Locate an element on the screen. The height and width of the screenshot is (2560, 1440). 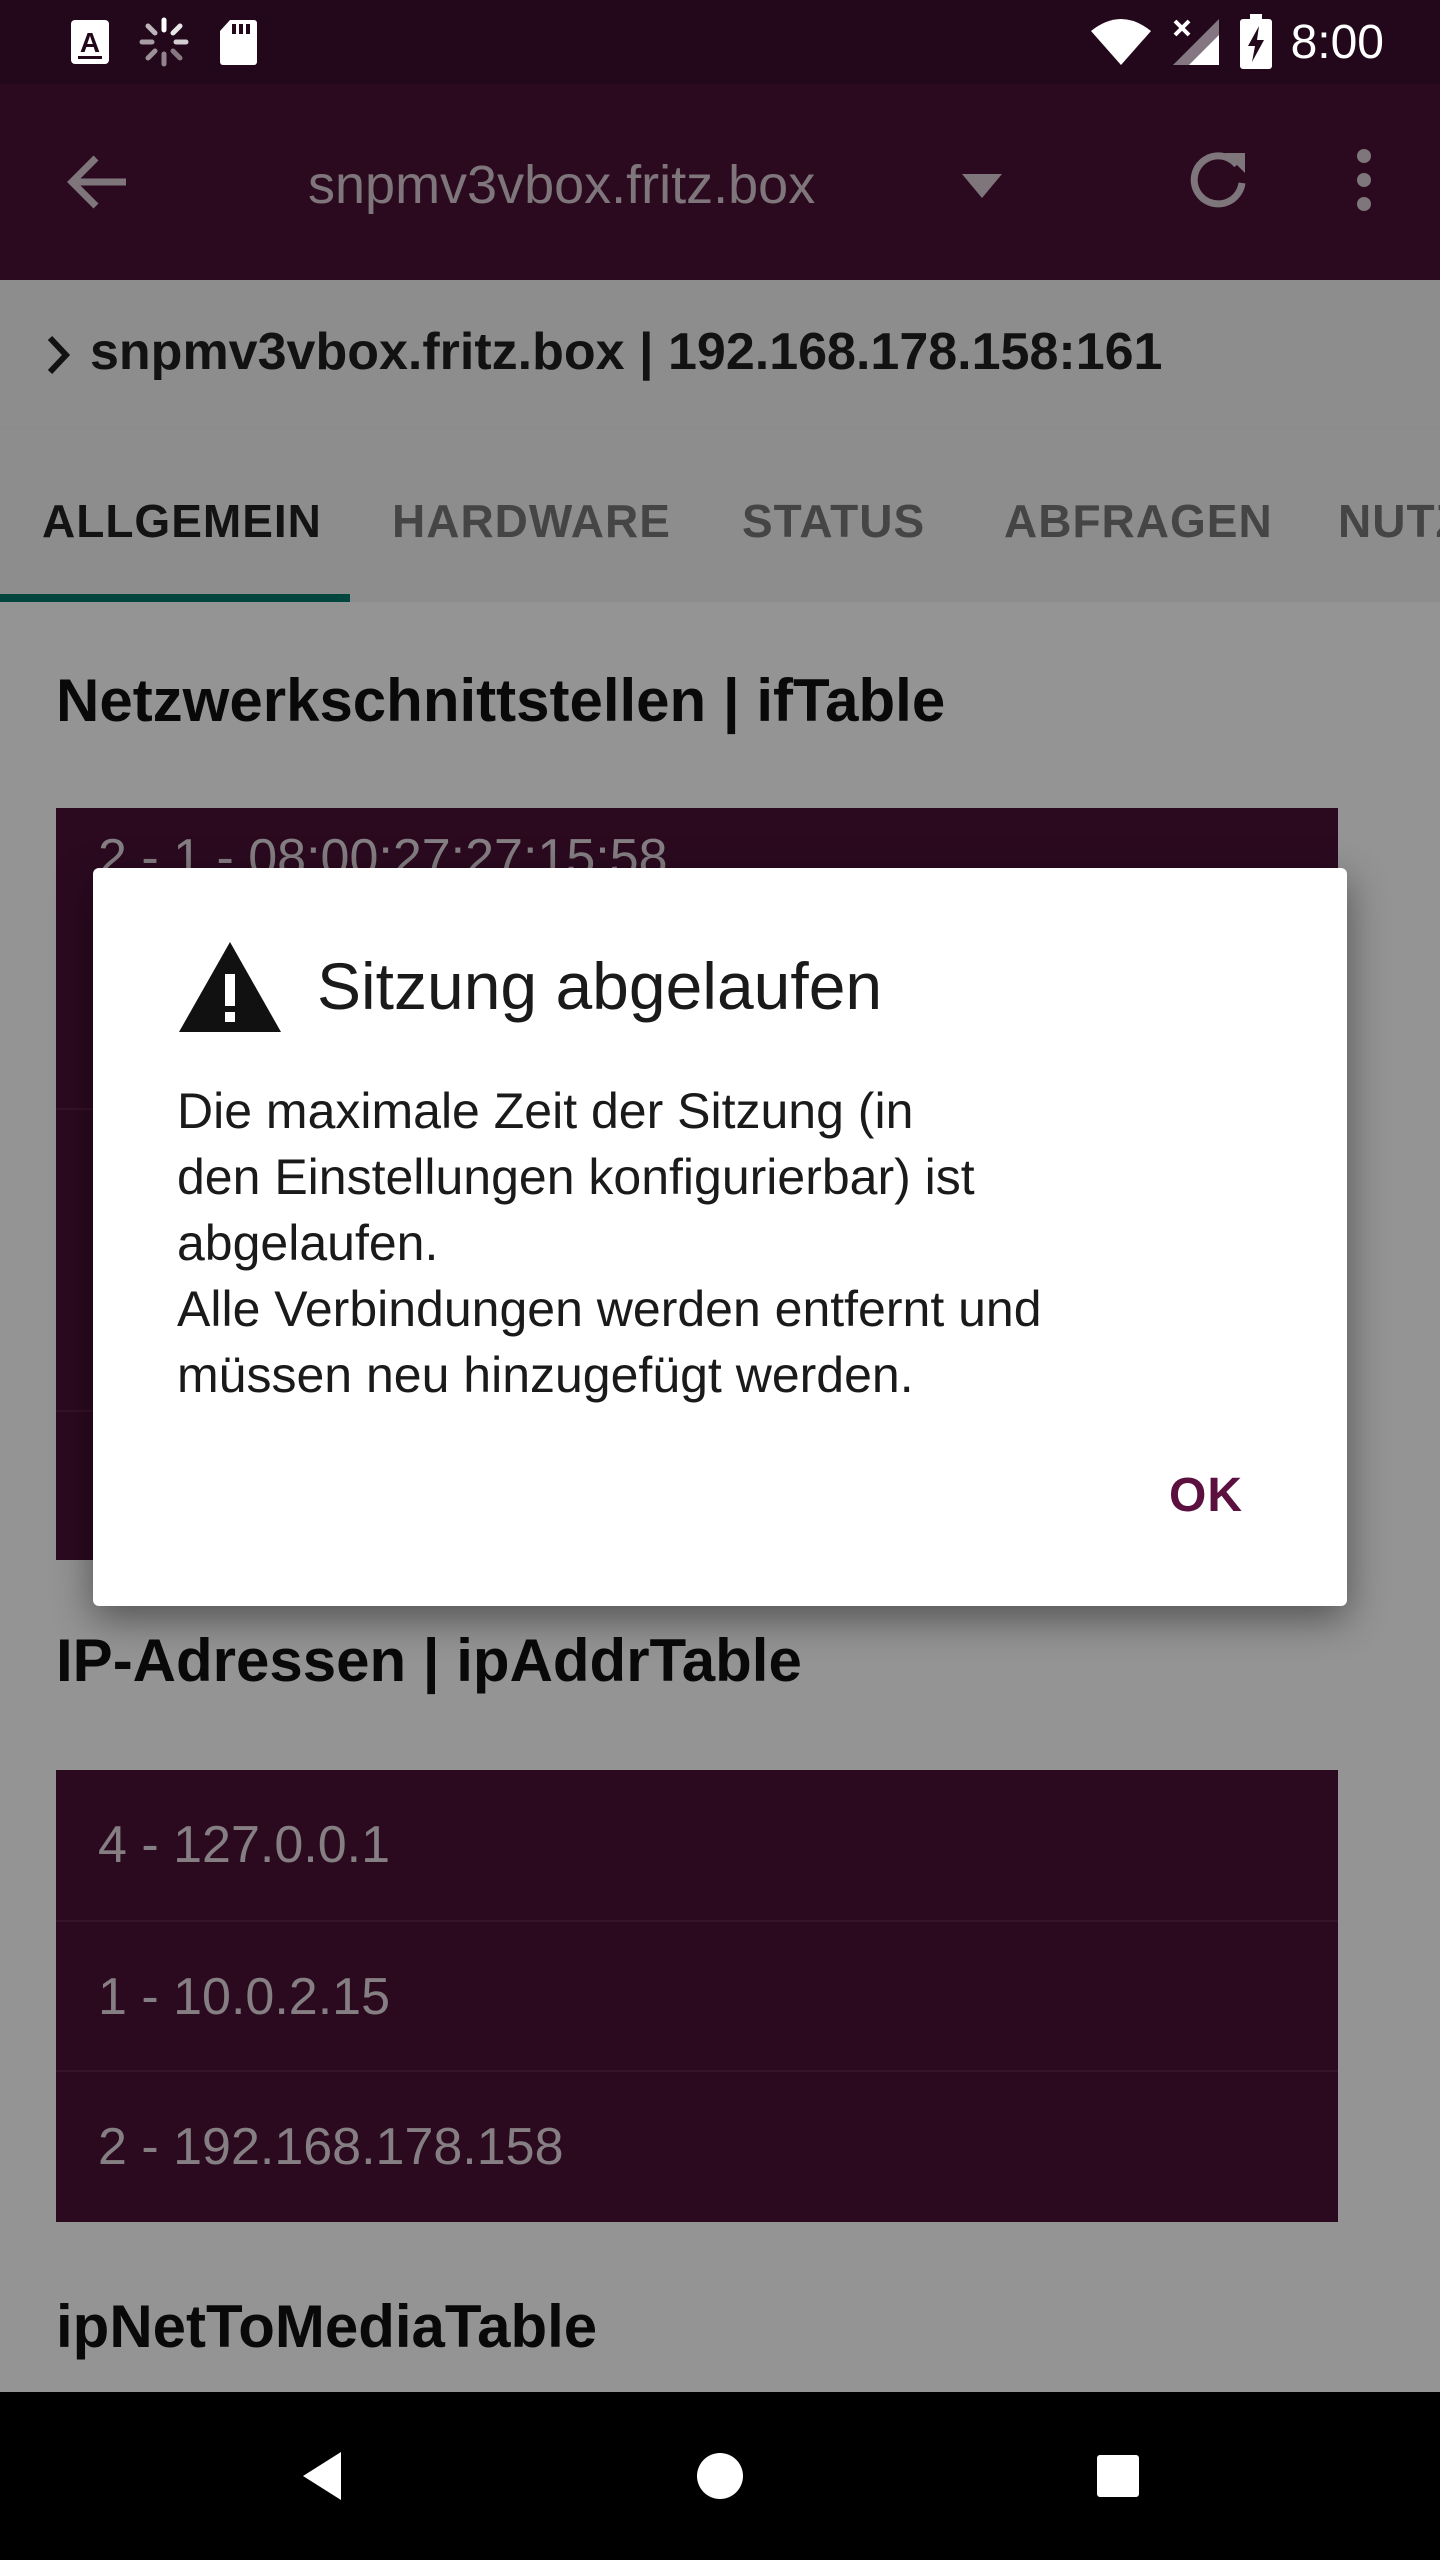
nav-back-button is located at coordinates (322, 2476).